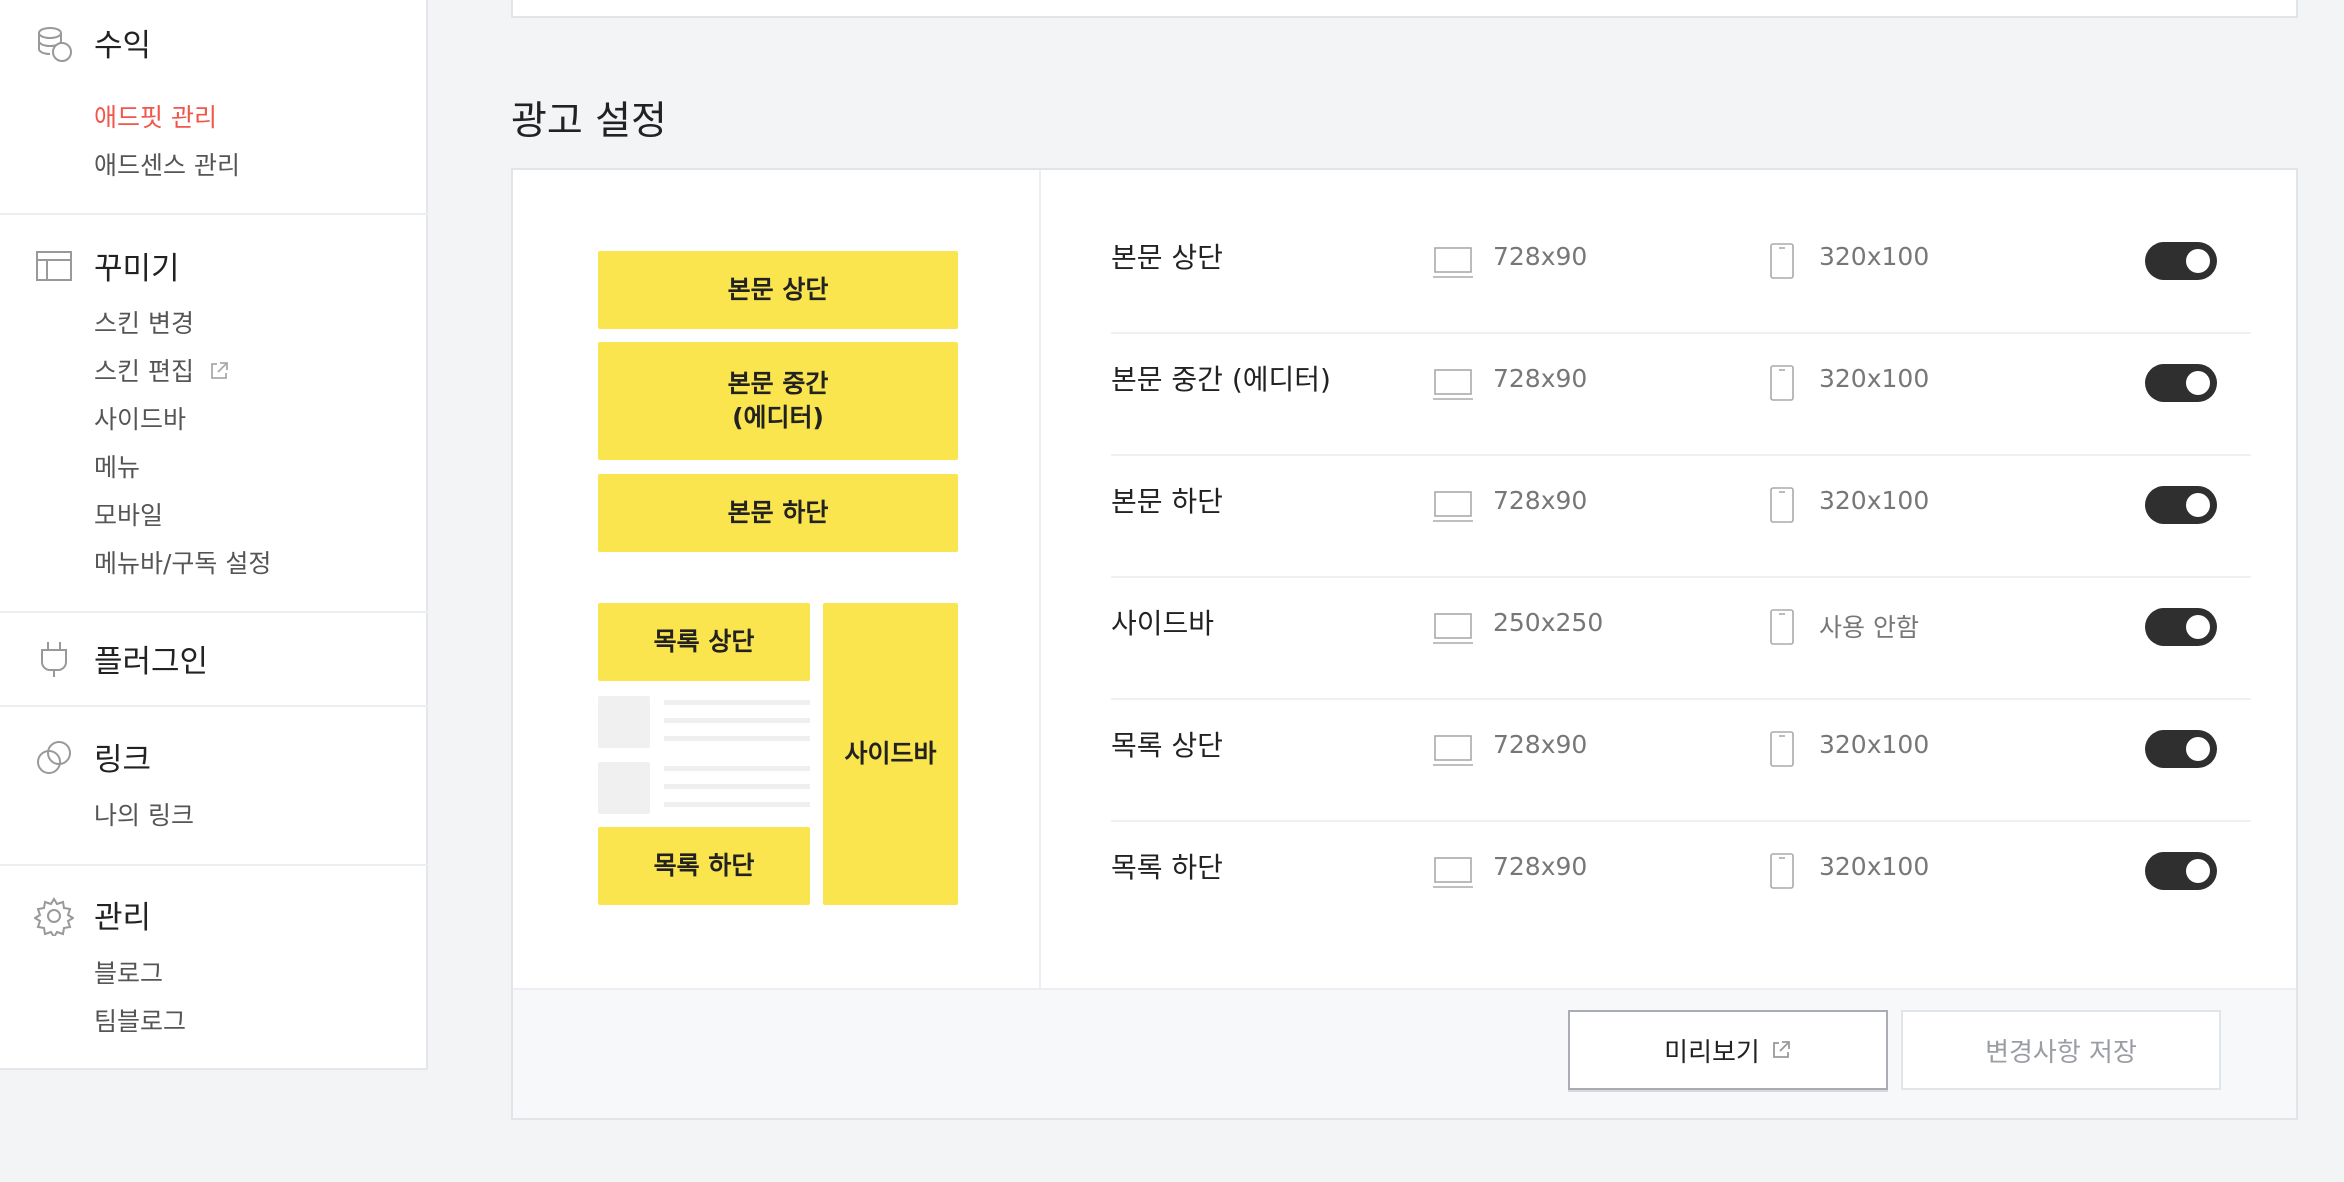 This screenshot has width=2344, height=1182. What do you see at coordinates (1869, 627) in the screenshot?
I see `ad-row-mobile-size: 사용 안함` at bounding box center [1869, 627].